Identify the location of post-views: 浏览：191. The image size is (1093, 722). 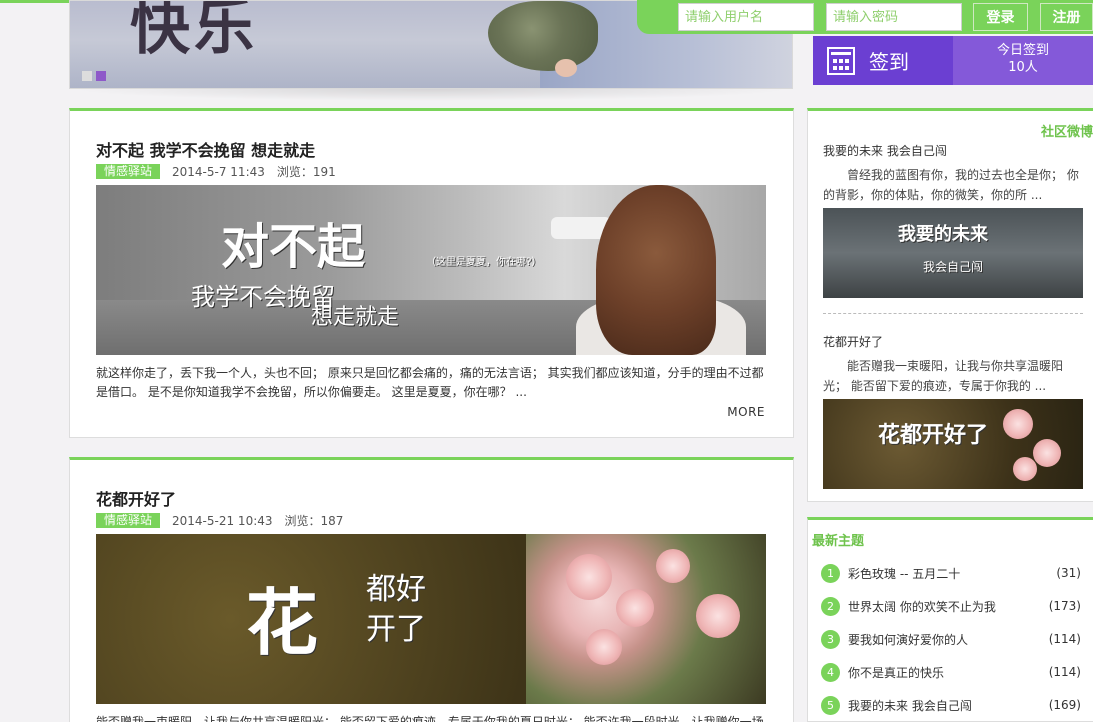
(306, 172).